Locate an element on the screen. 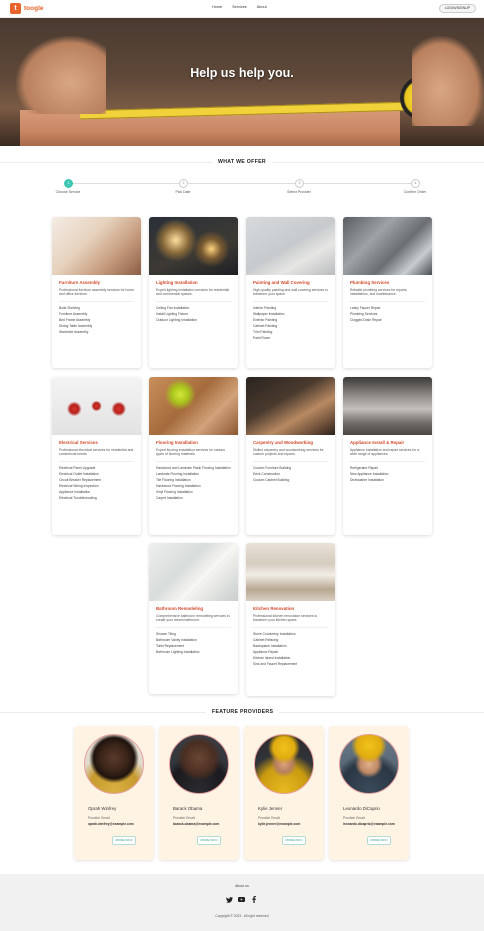 Image resolution: width=484 pixels, height=931 pixels. service-item: Build Shelving is located at coordinates (96, 308).